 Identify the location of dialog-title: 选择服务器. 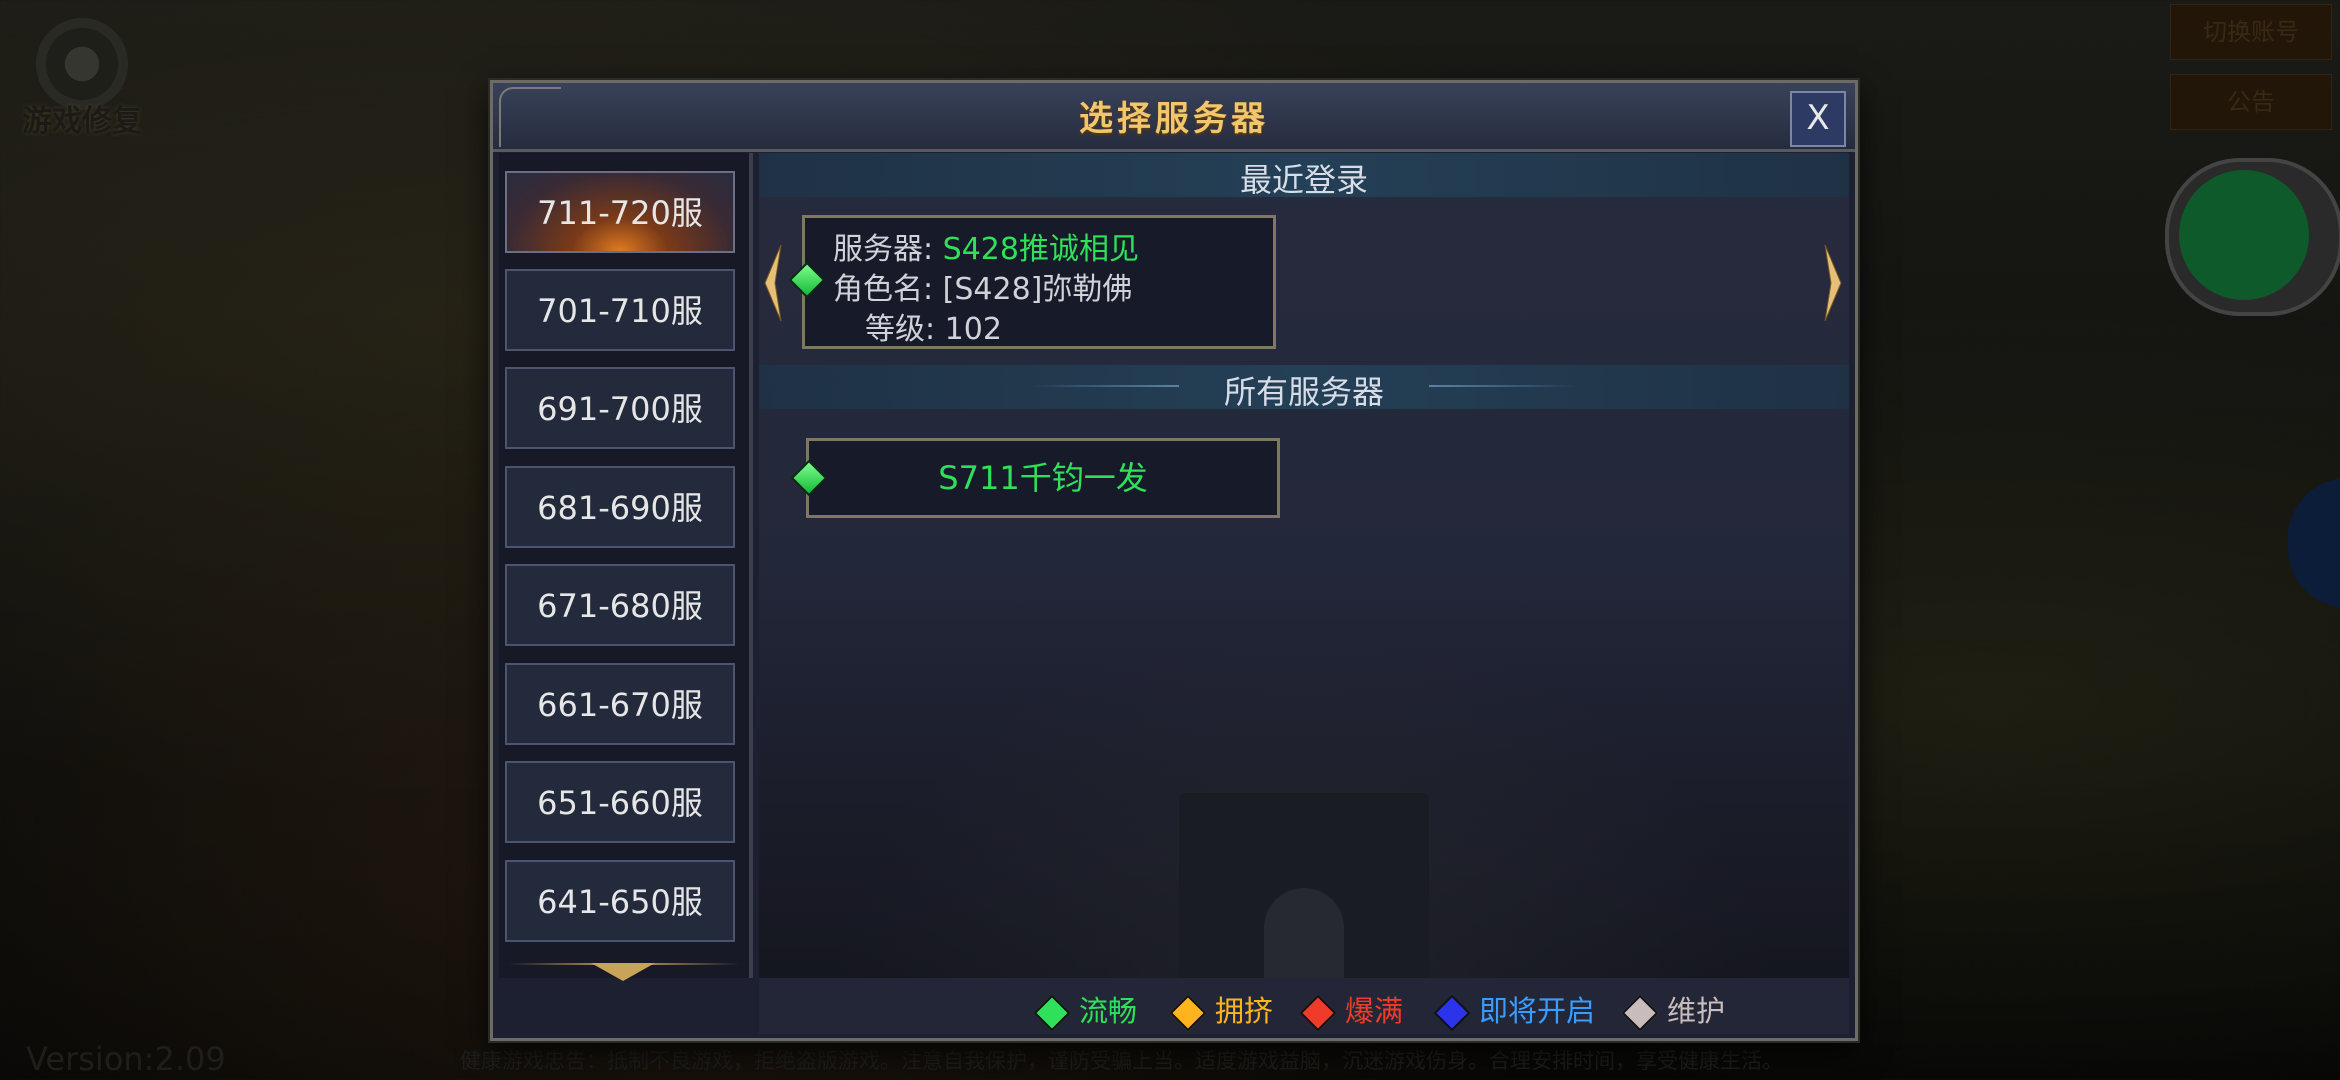
(1174, 119).